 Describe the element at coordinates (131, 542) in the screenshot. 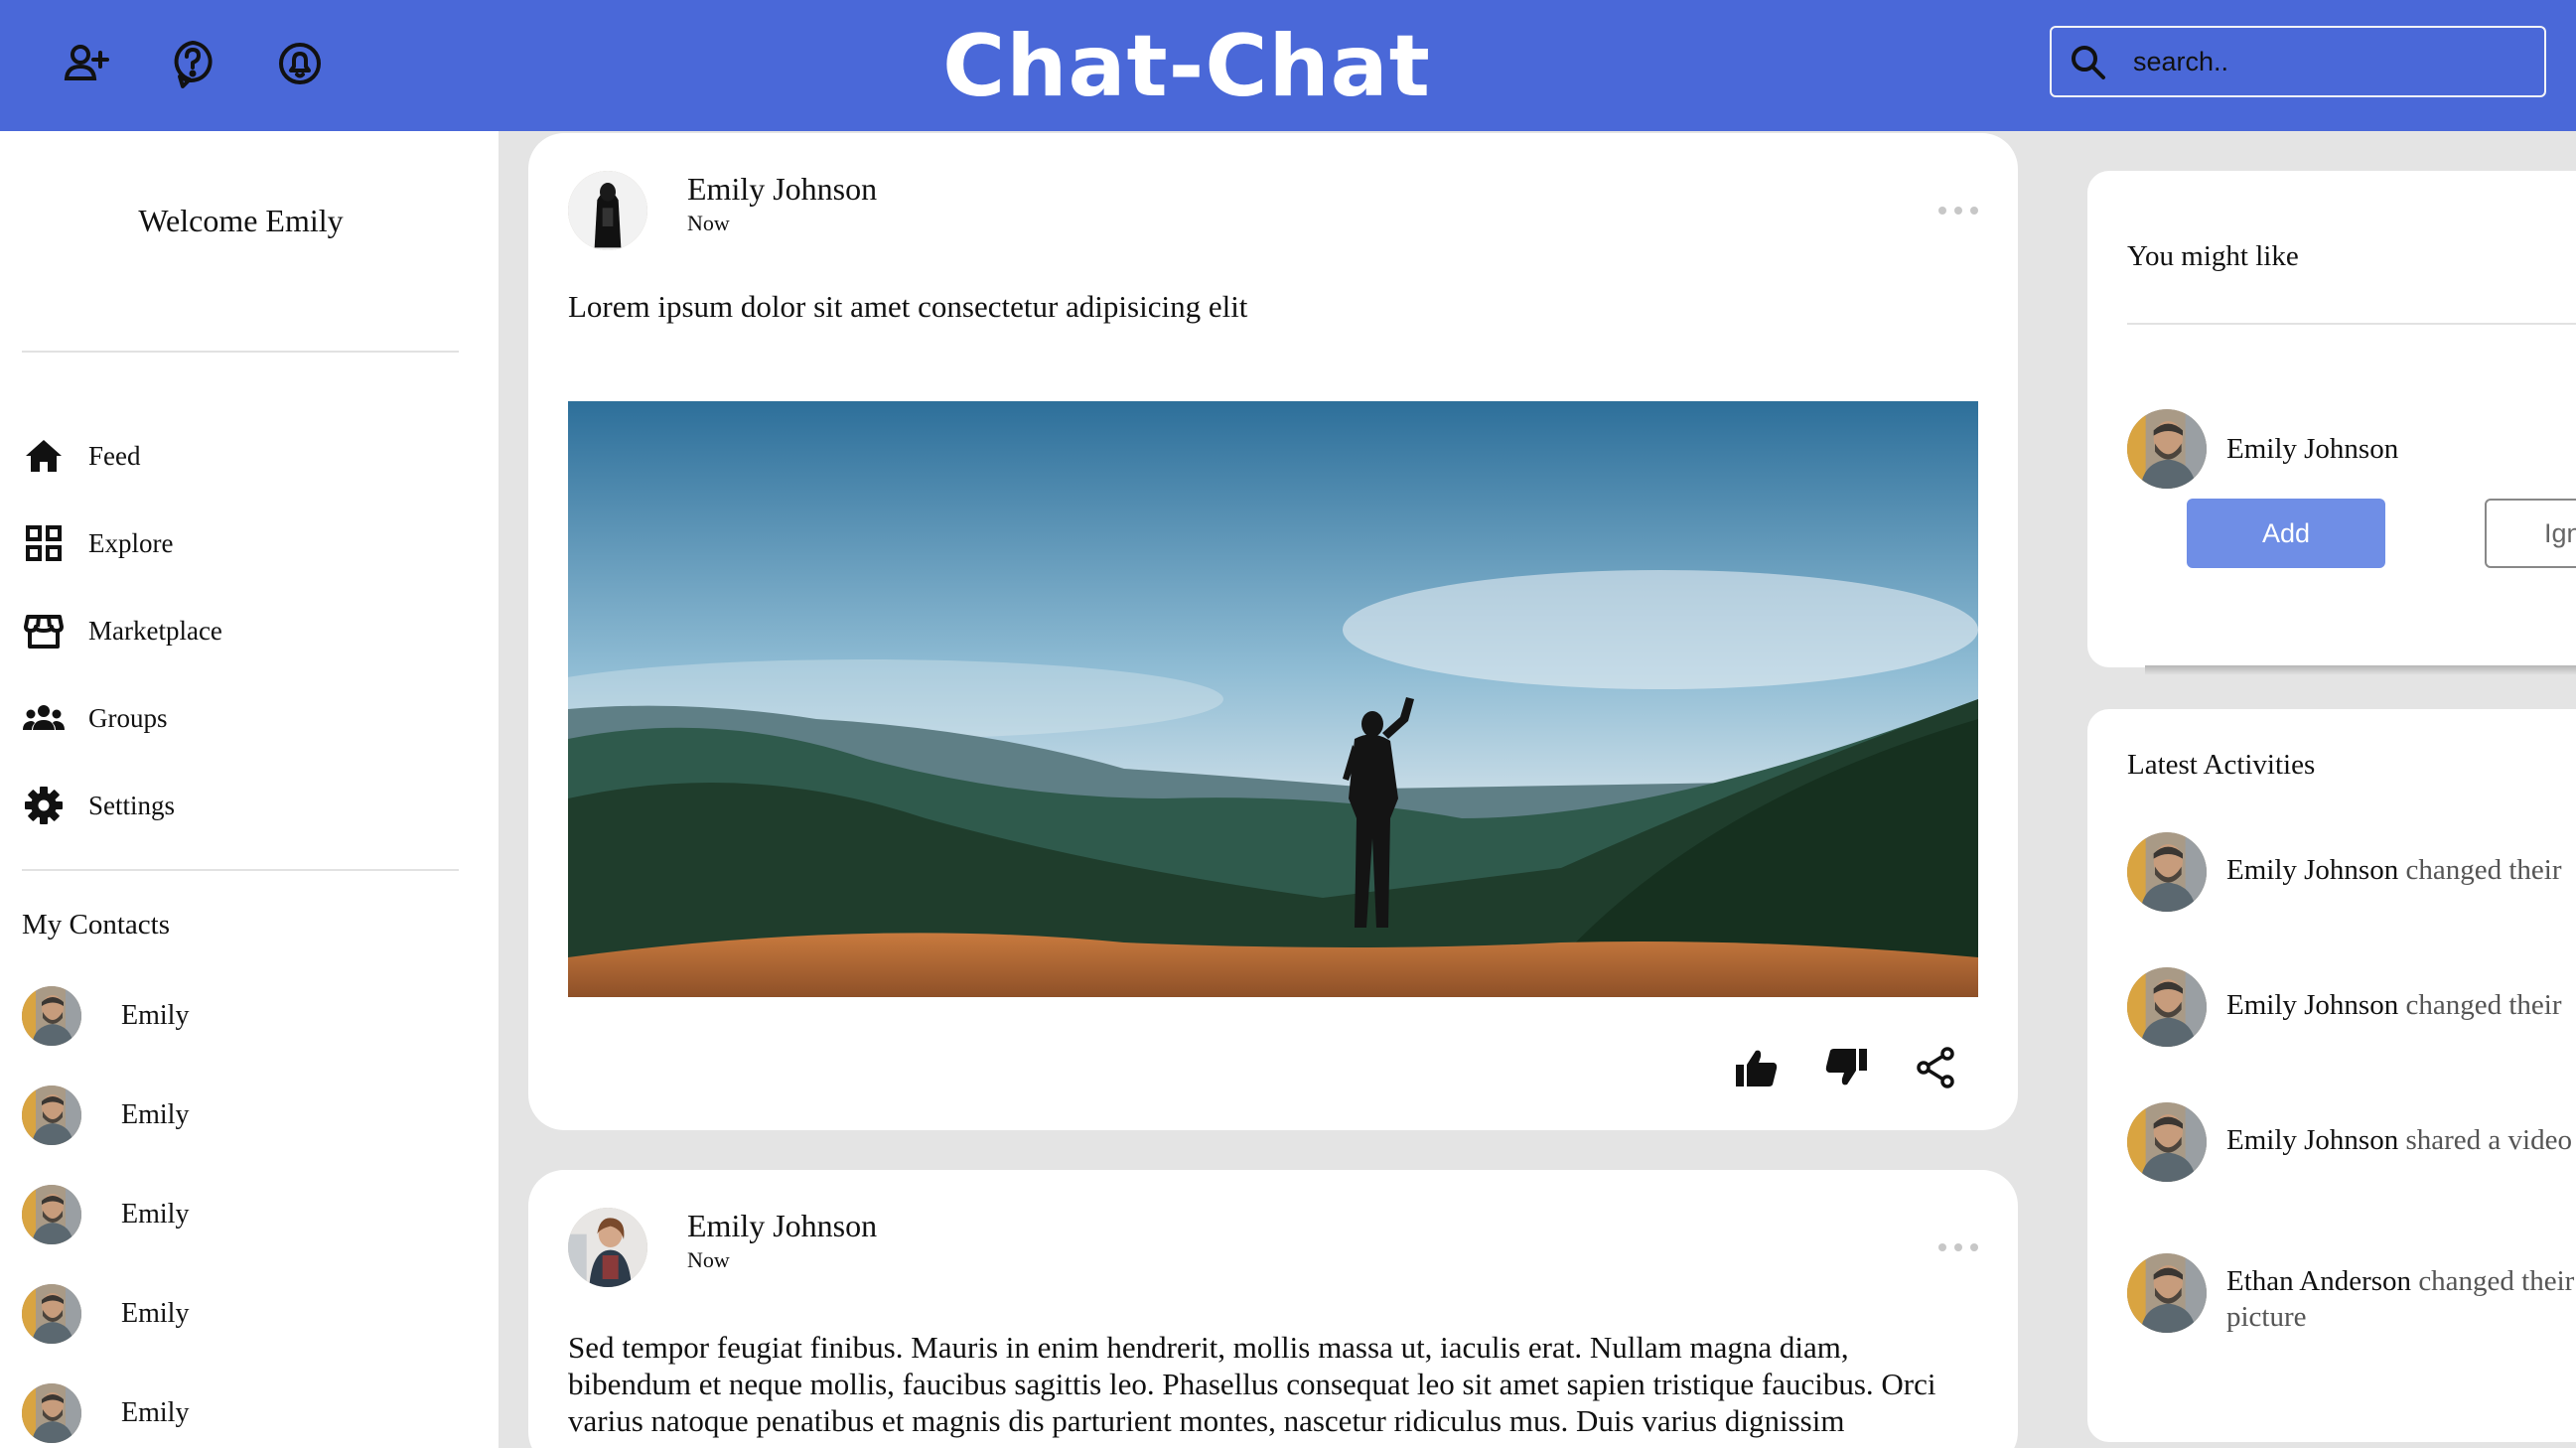

I see `nav-label: Explore` at that location.